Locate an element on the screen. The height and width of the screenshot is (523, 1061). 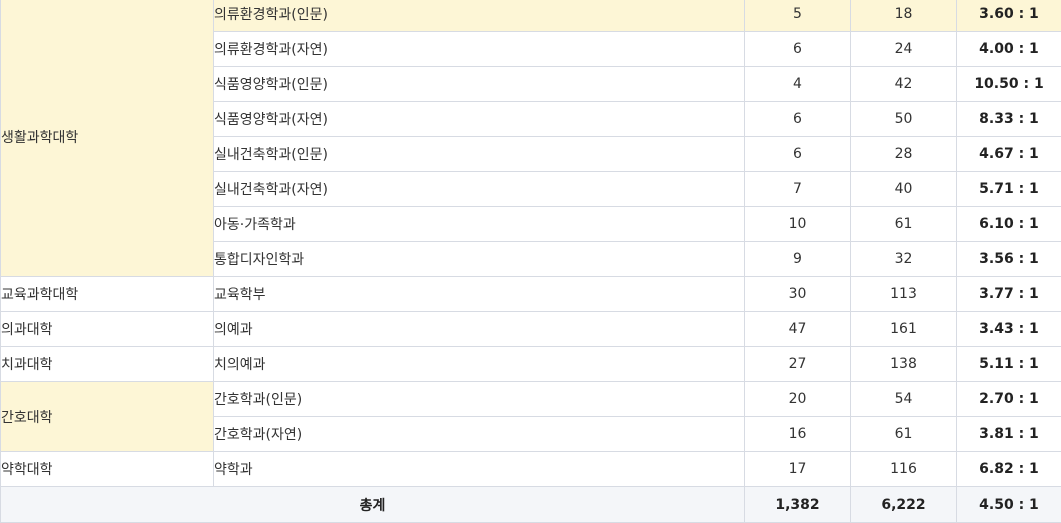
department-cell: 의류환경학과(인문) is located at coordinates (479, 16).